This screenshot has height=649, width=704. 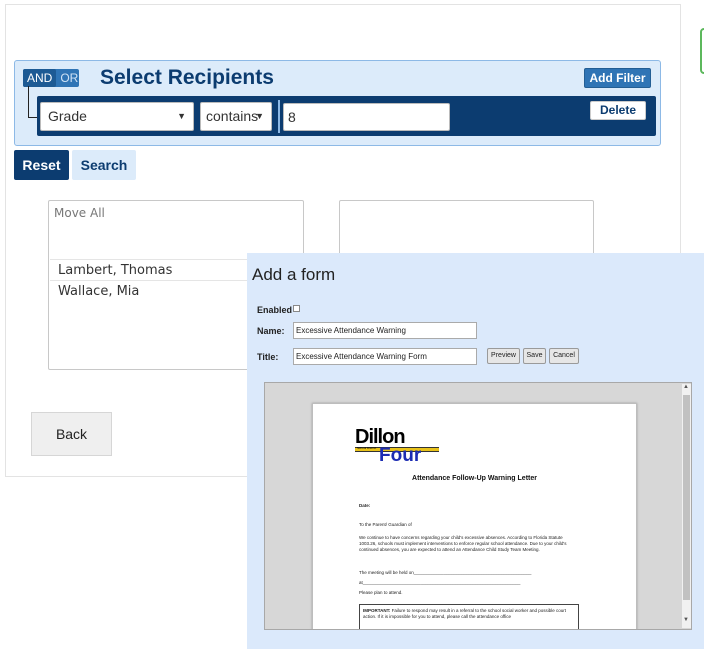 What do you see at coordinates (41, 165) in the screenshot?
I see `reset-button: Reset` at bounding box center [41, 165].